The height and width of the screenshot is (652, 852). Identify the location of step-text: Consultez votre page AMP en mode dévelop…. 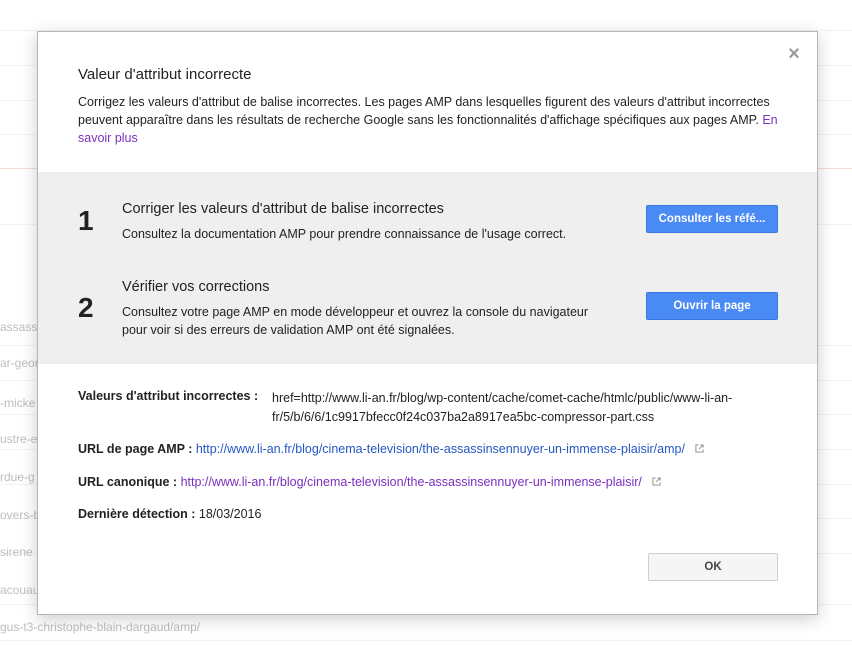
(355, 321).